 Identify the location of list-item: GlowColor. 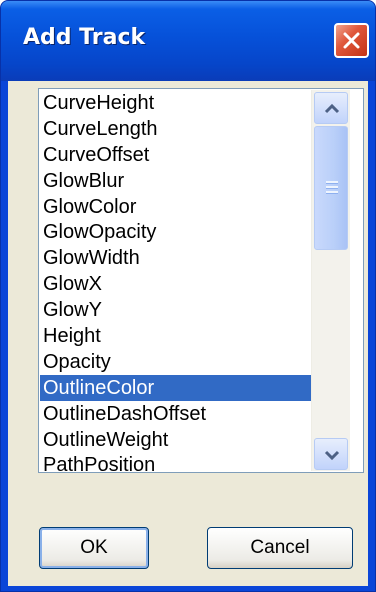
(175, 207).